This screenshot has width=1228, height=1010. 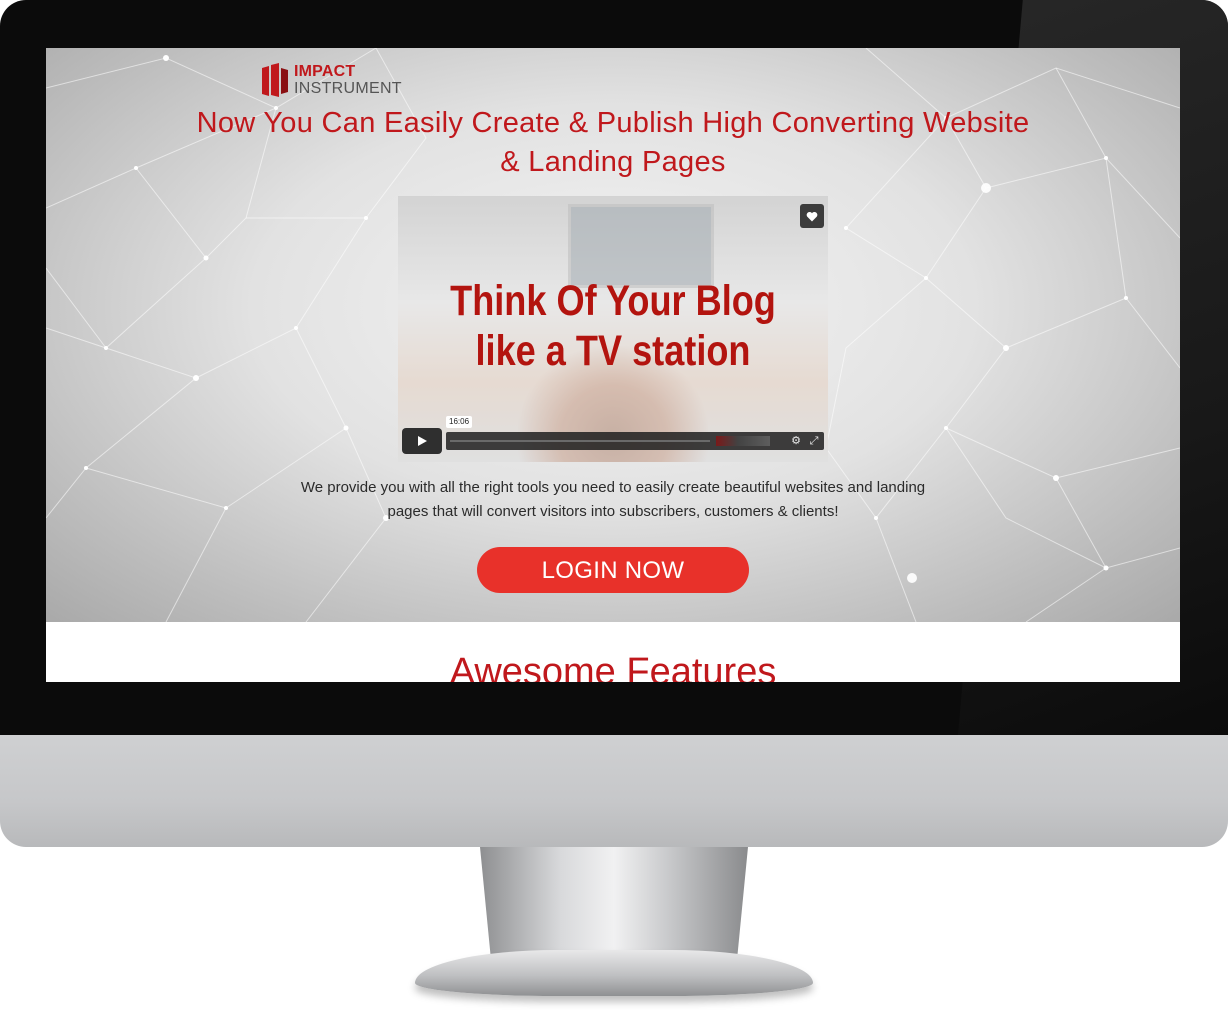 I want to click on video-timestamp: 16:06, so click(x=459, y=422).